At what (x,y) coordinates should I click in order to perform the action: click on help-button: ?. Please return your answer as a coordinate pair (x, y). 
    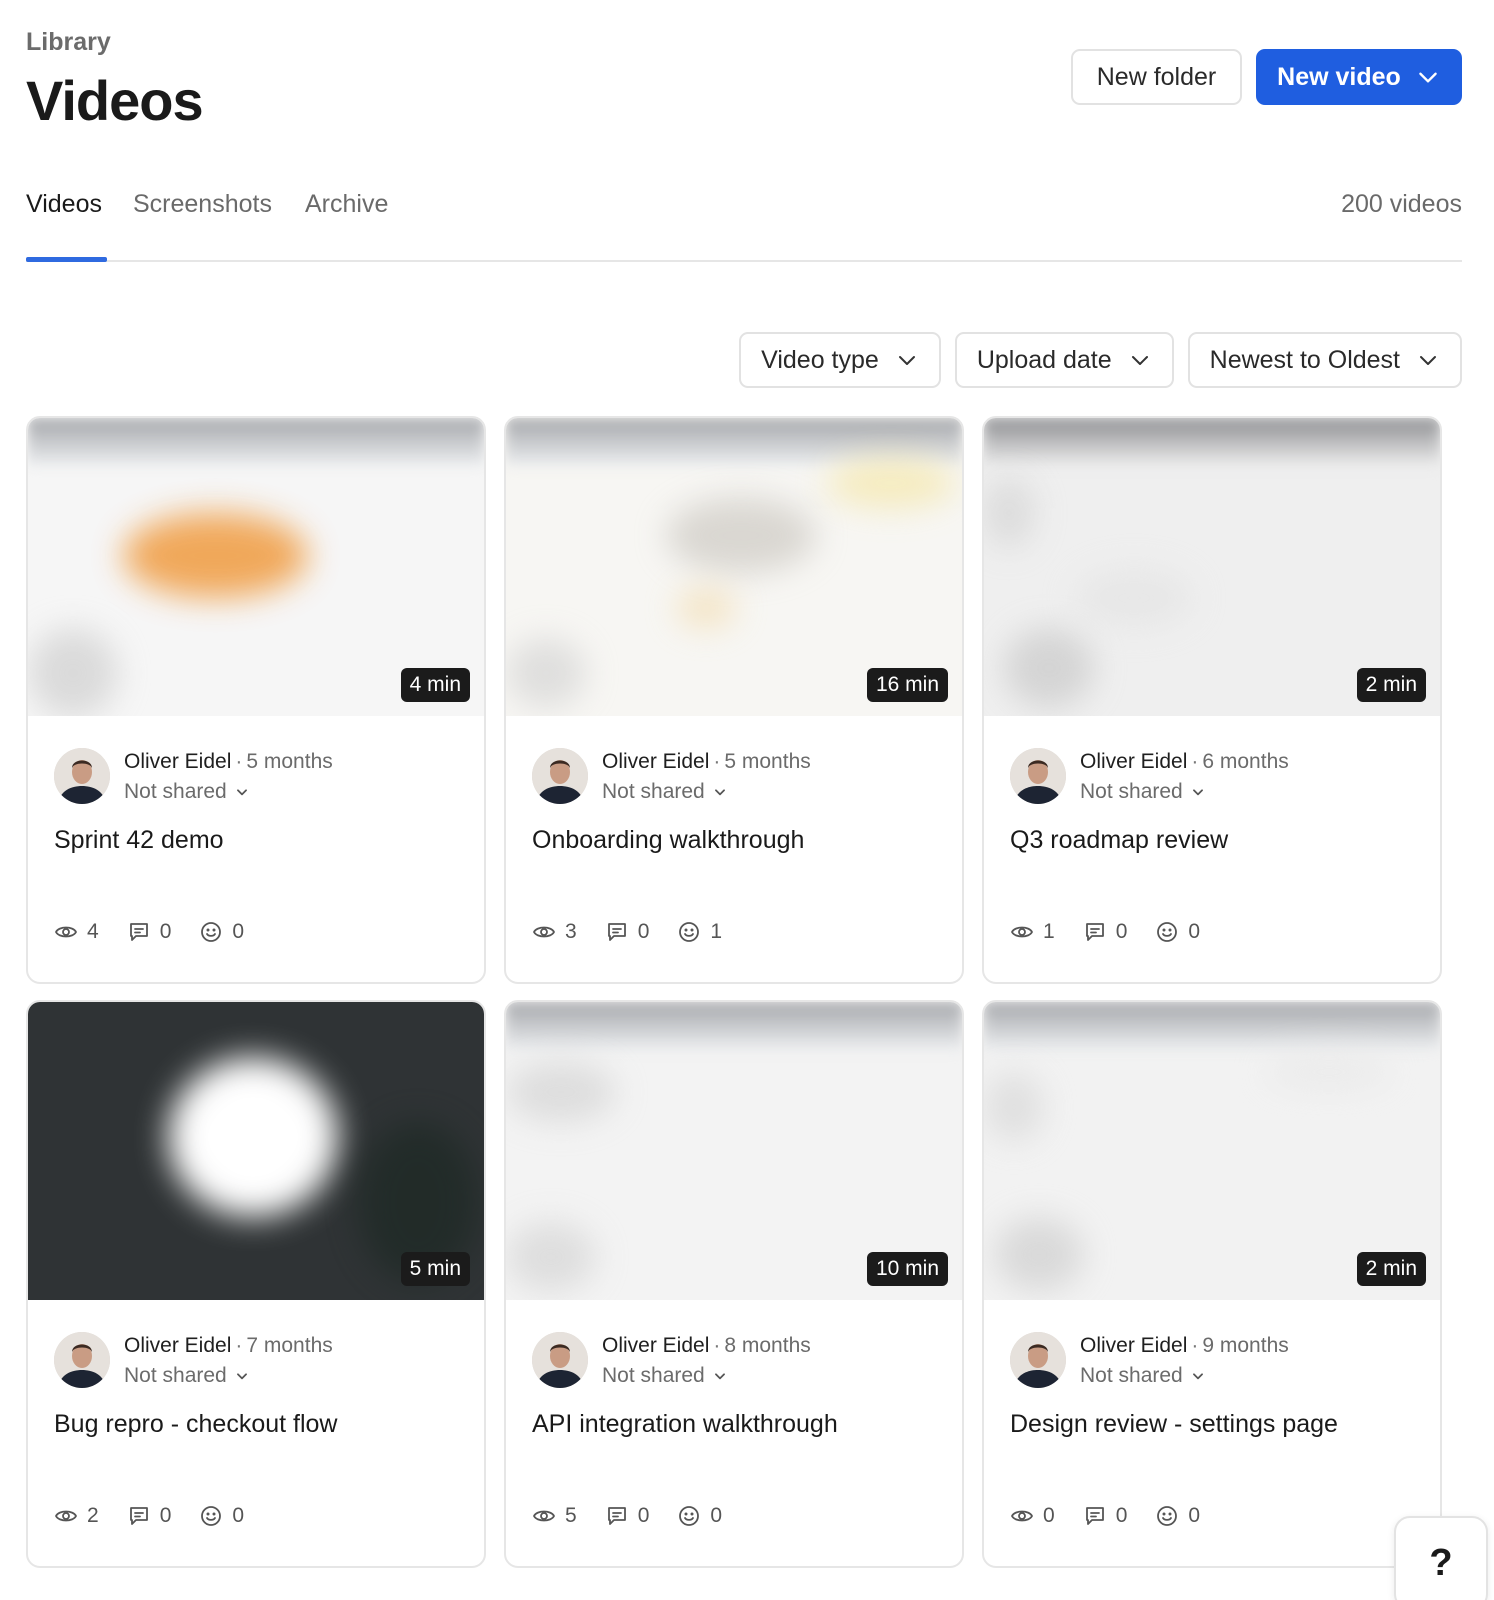
    Looking at the image, I should click on (1441, 1558).